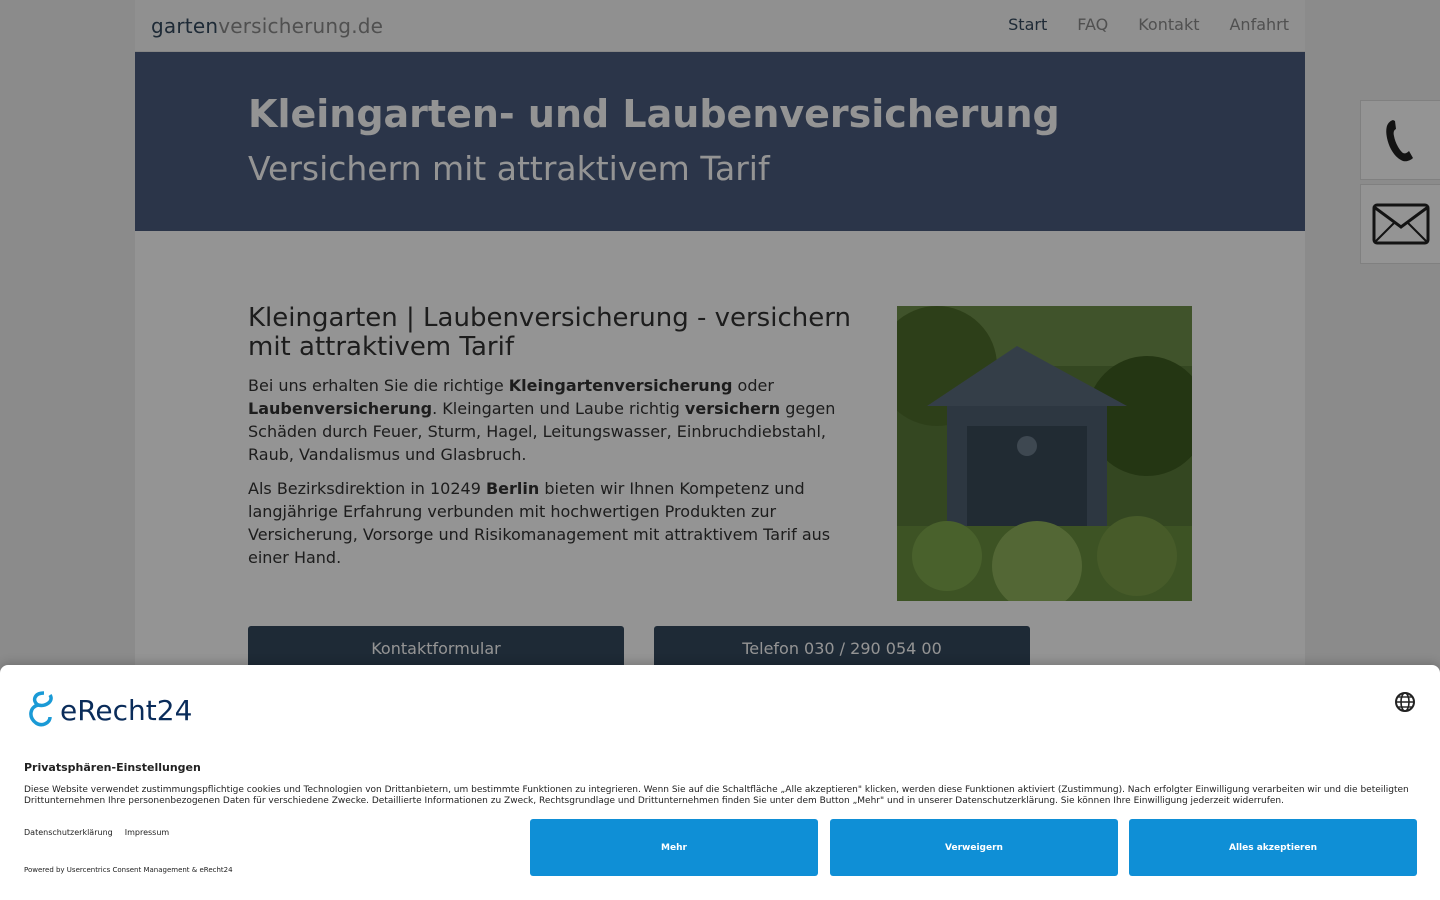 This screenshot has height=900, width=1440. Describe the element at coordinates (41, 709) in the screenshot. I see `erecht24-mark-icon` at that location.